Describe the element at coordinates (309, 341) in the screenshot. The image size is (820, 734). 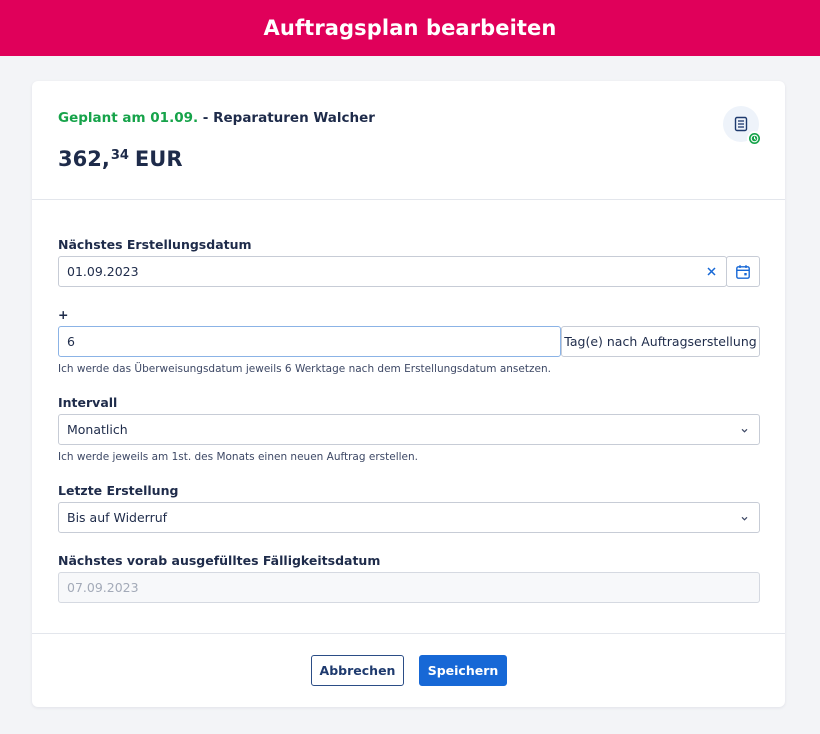
I see `offset-days-input: 6` at that location.